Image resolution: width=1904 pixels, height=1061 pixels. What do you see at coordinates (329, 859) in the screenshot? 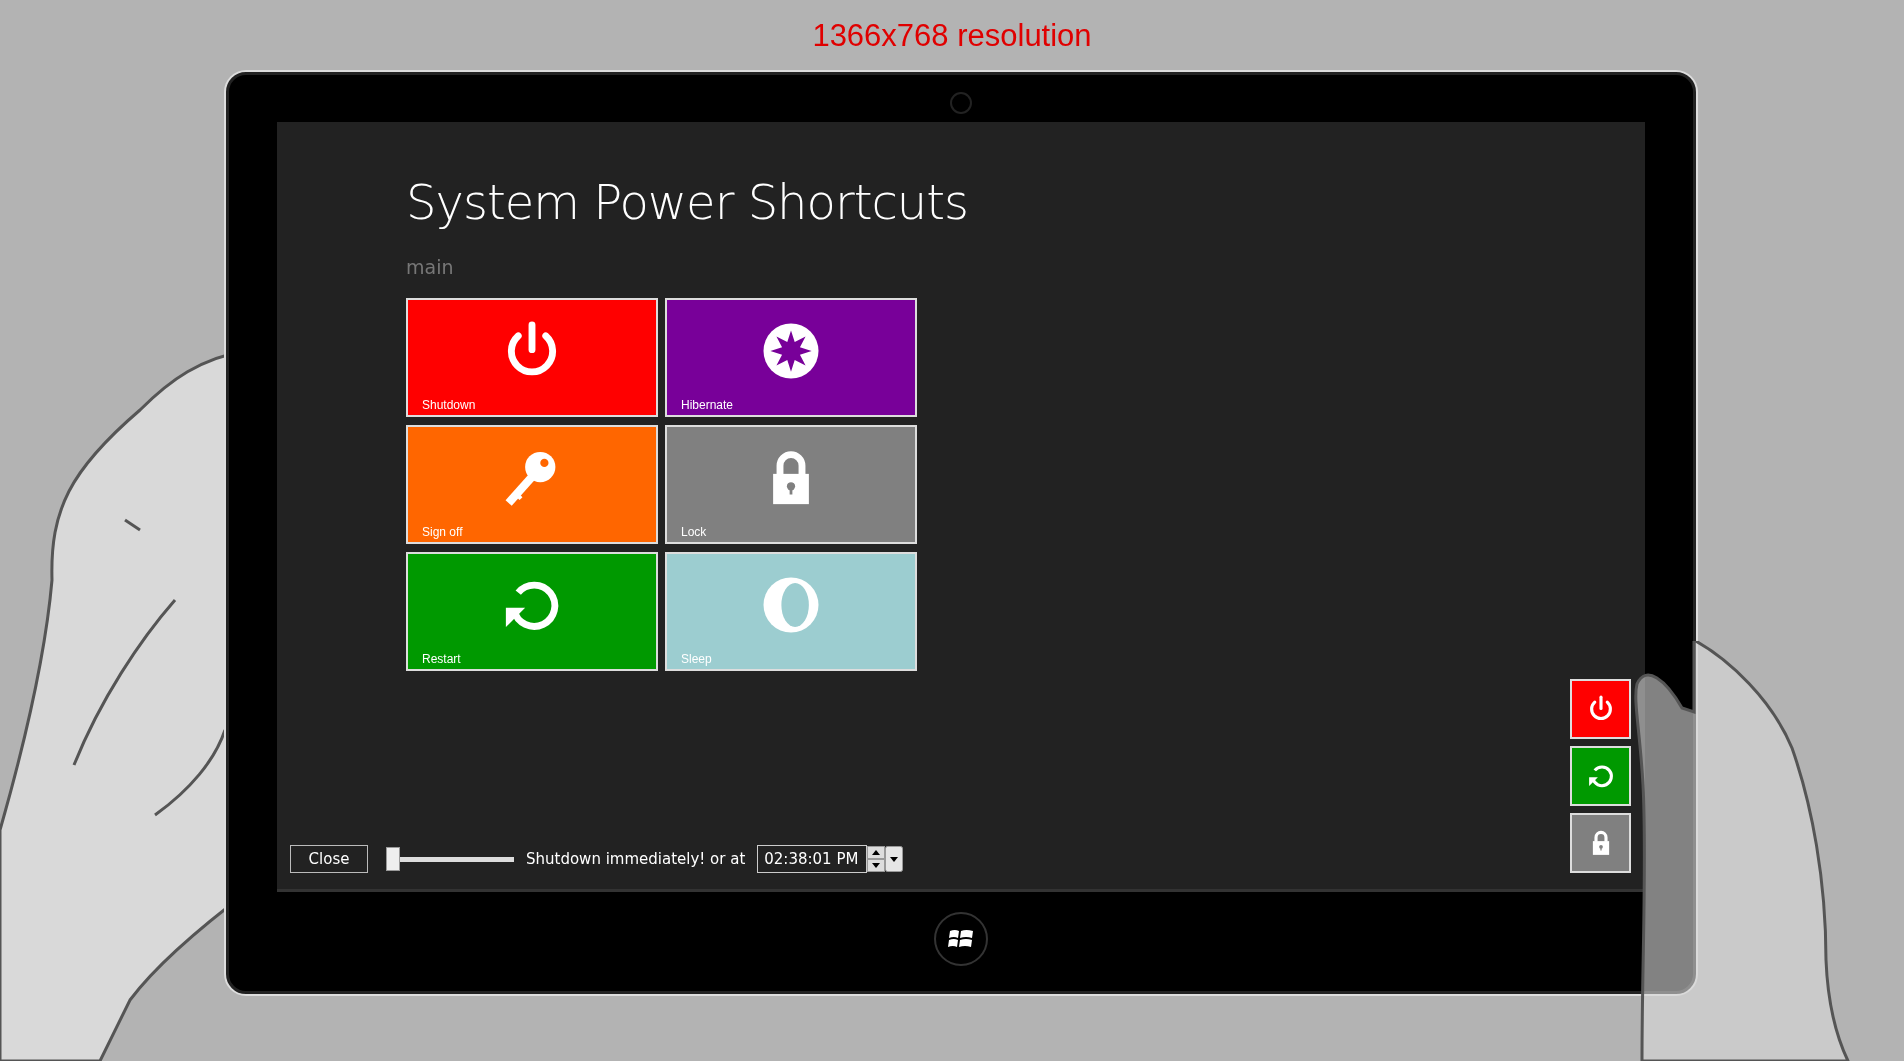
I see `close-button: Close` at bounding box center [329, 859].